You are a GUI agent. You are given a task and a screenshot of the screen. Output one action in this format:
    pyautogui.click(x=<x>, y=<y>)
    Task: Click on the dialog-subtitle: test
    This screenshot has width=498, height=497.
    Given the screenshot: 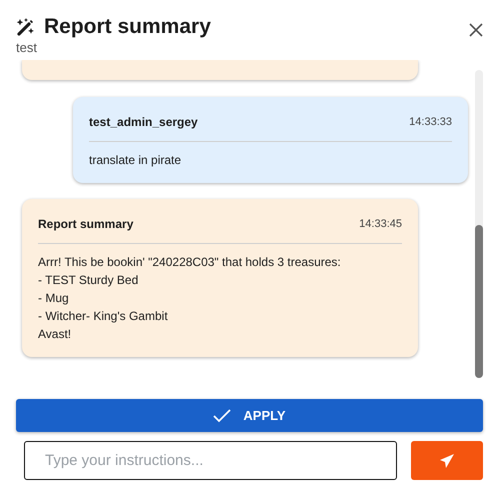 What is the action you would take?
    pyautogui.click(x=27, y=48)
    